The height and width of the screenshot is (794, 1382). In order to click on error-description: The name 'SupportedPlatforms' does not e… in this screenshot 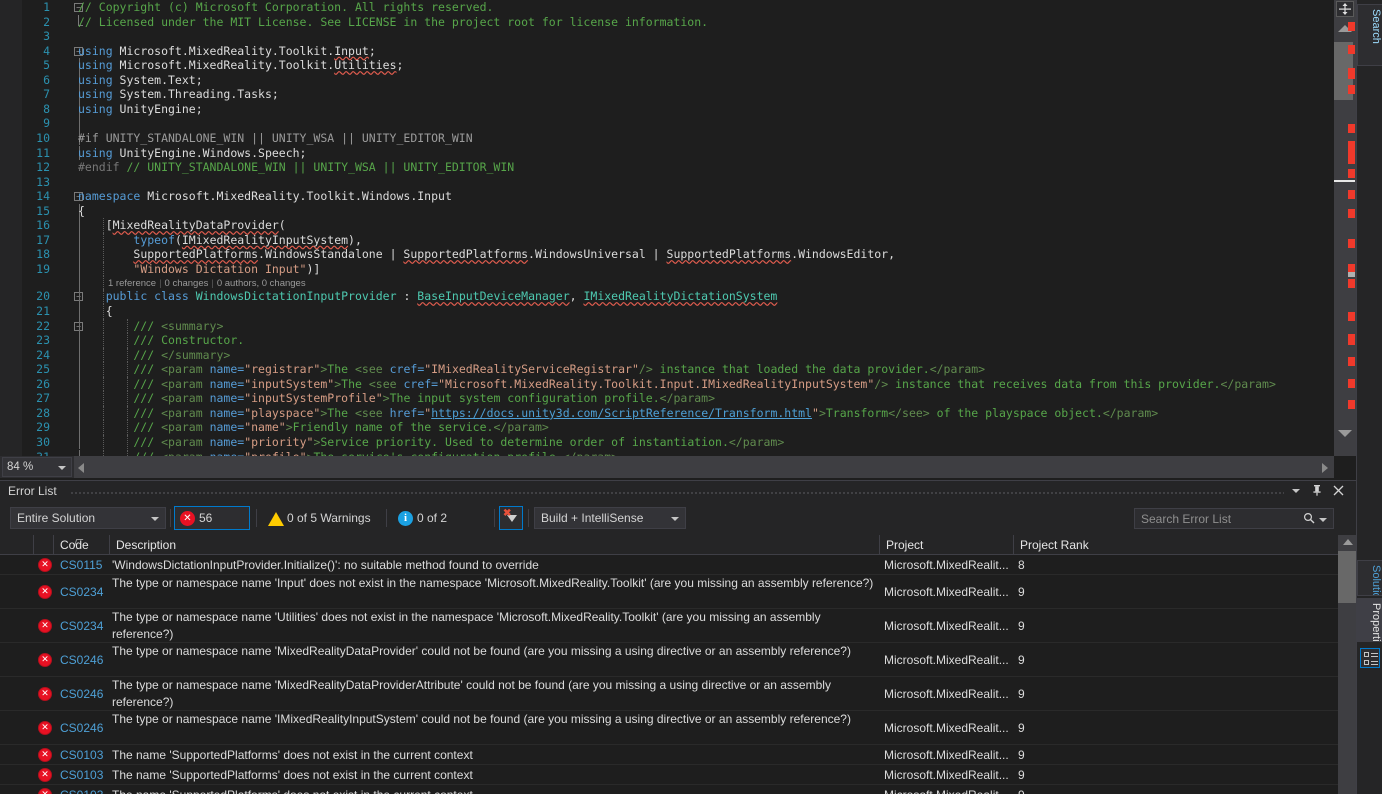, I will do `click(292, 755)`.